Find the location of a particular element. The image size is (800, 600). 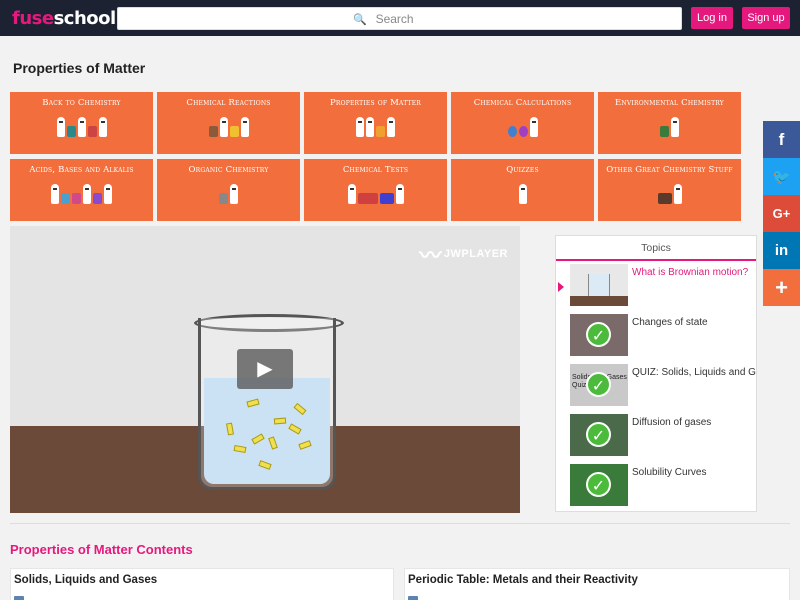

tile-label: Acids, Bases and Alkalis is located at coordinates (81, 170).